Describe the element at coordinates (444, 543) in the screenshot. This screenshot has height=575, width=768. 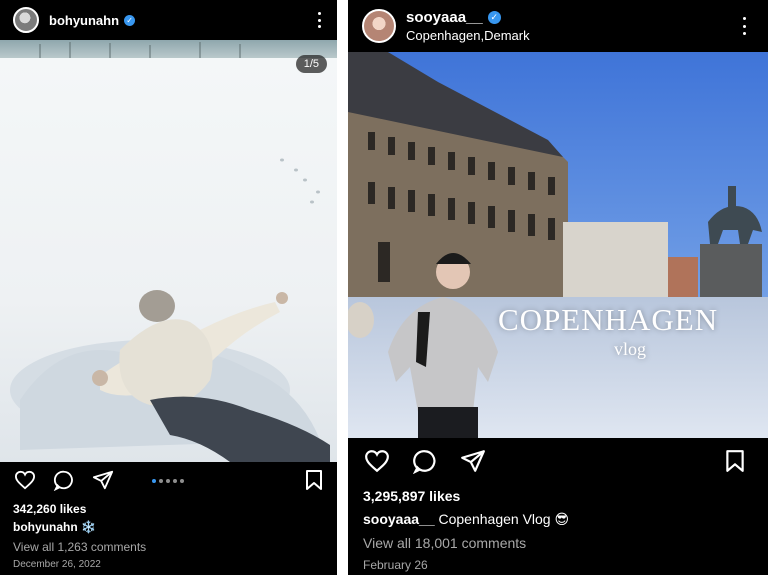
I see `view-comments-link: View all 18,001 comments` at that location.